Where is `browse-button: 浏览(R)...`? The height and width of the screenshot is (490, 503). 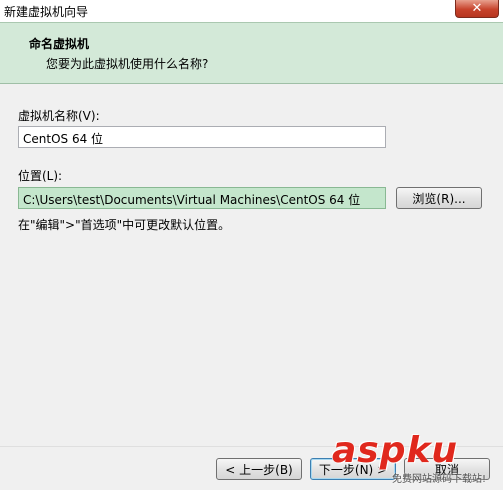 browse-button: 浏览(R)... is located at coordinates (439, 198).